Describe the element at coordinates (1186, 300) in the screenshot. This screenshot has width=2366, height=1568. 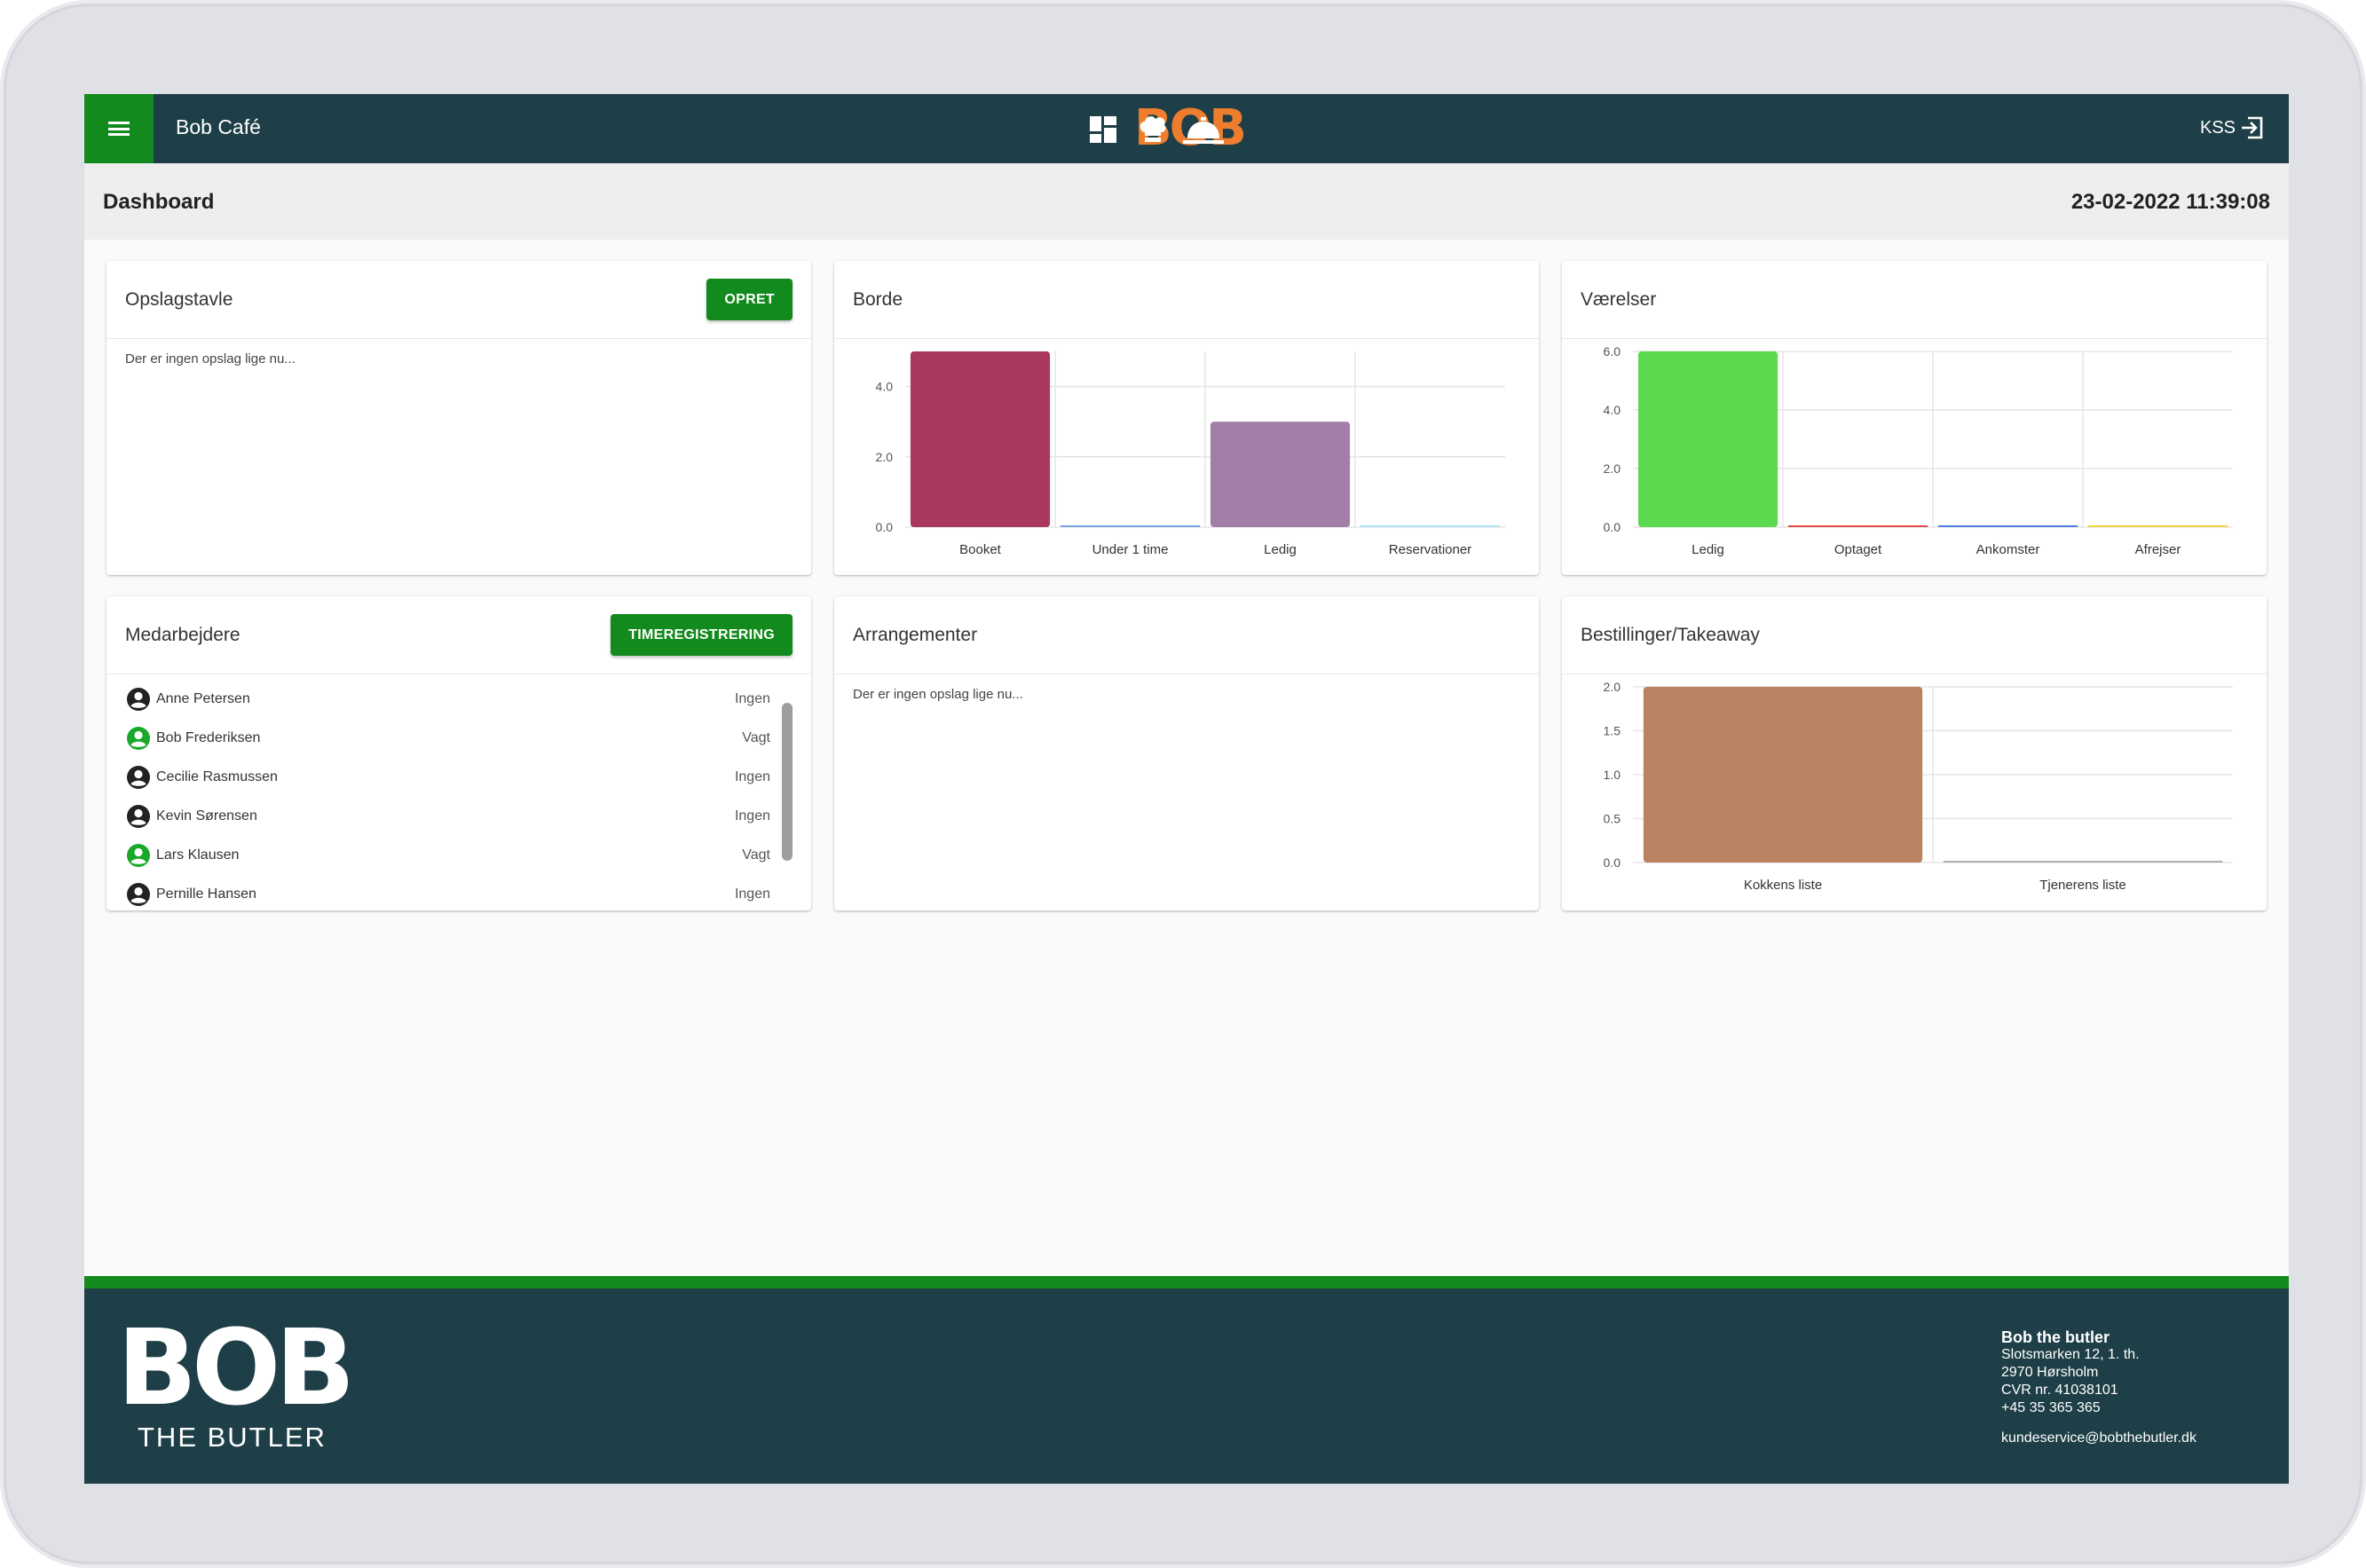
I see `card-header: Borde` at that location.